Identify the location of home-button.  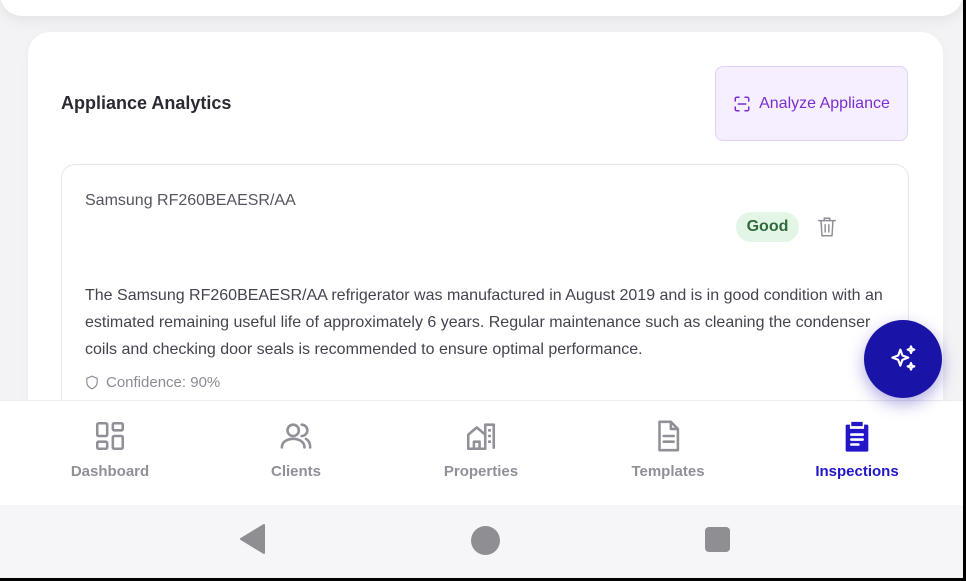
(485, 540).